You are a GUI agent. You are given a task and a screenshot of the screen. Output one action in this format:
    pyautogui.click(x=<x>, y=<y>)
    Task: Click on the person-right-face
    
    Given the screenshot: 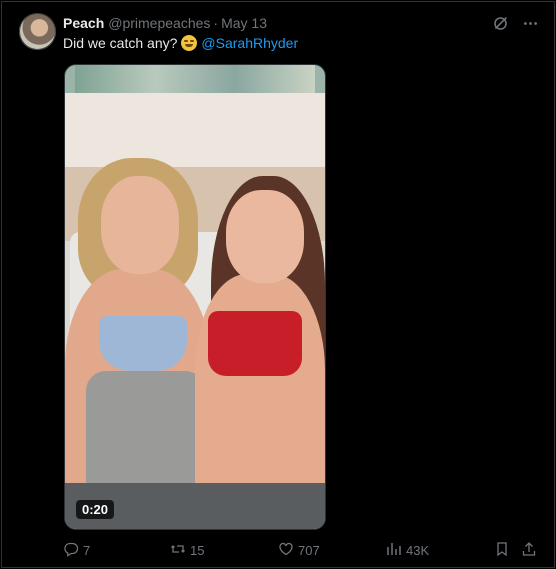 What is the action you would take?
    pyautogui.click(x=265, y=237)
    